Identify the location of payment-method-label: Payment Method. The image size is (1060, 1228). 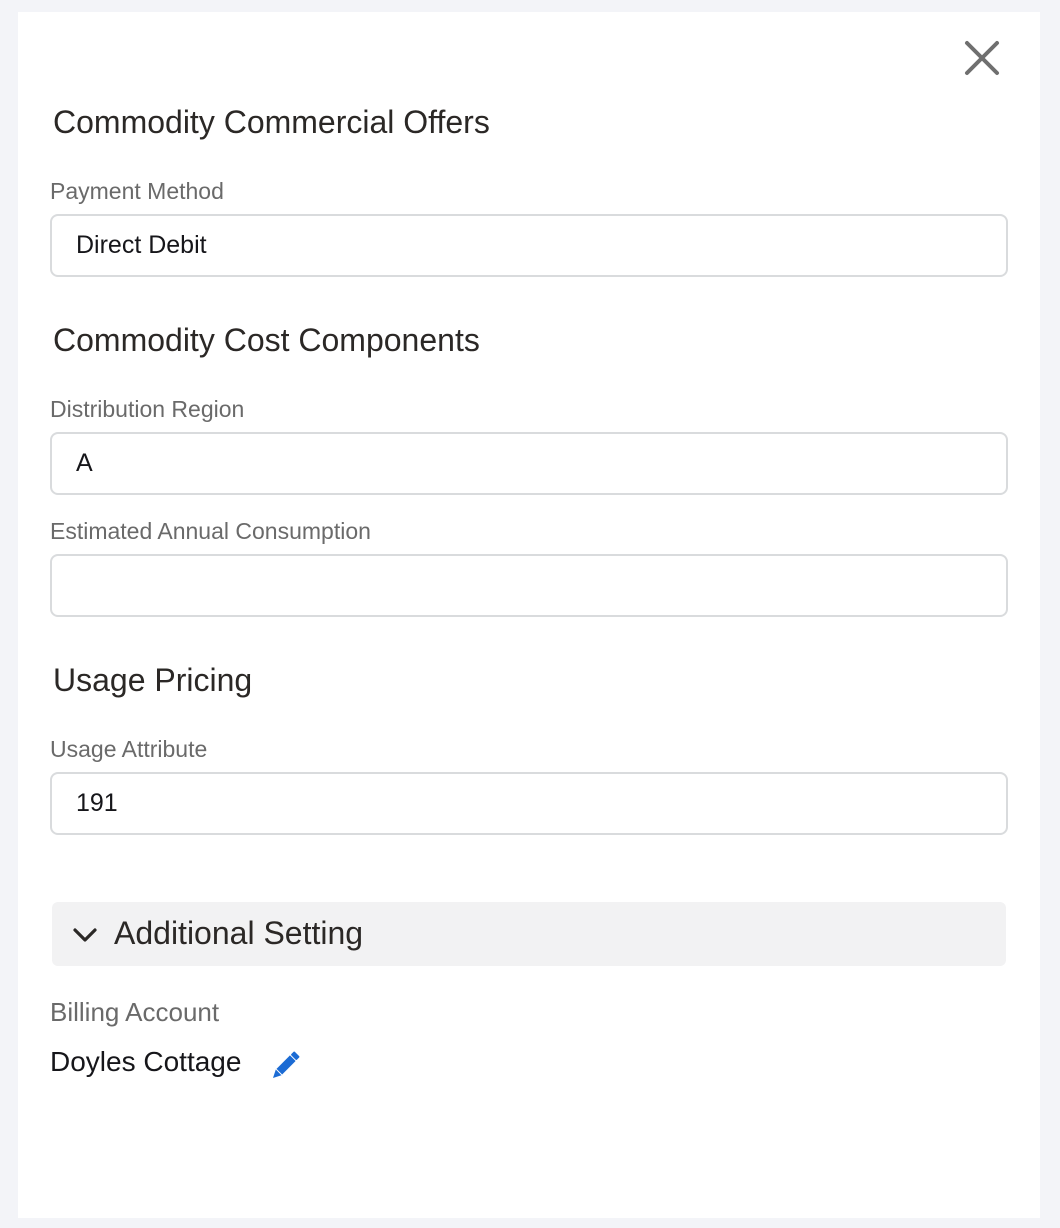
(137, 191).